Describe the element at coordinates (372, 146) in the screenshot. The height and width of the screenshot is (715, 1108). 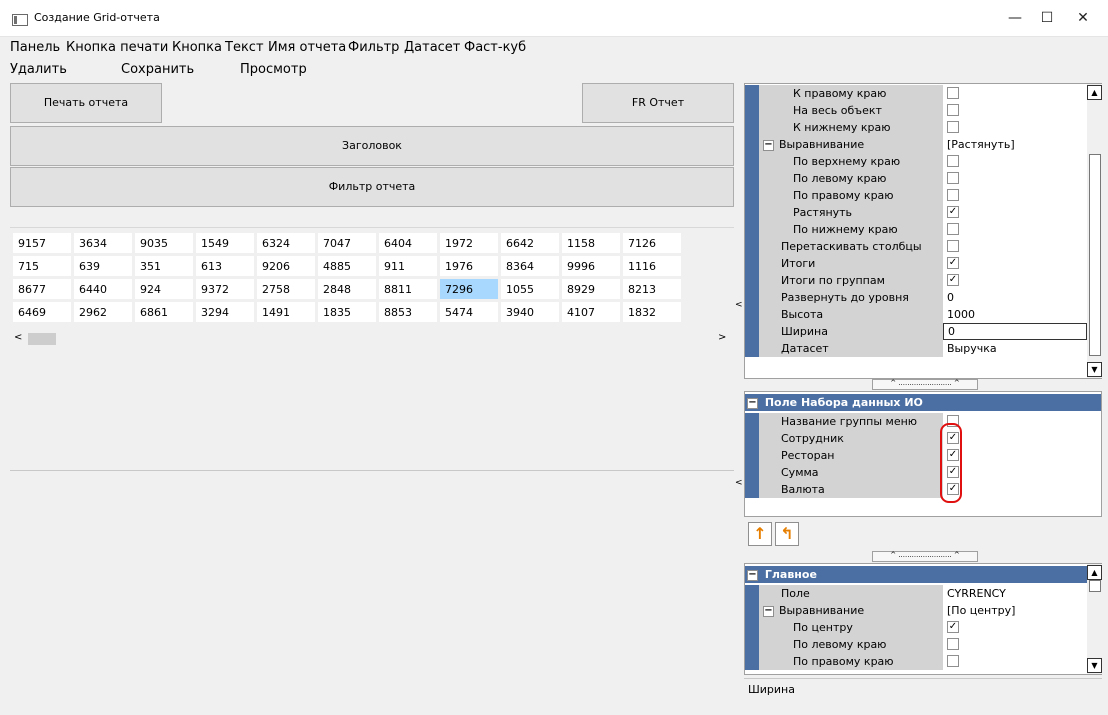
I see `report-header: Заголовок` at that location.